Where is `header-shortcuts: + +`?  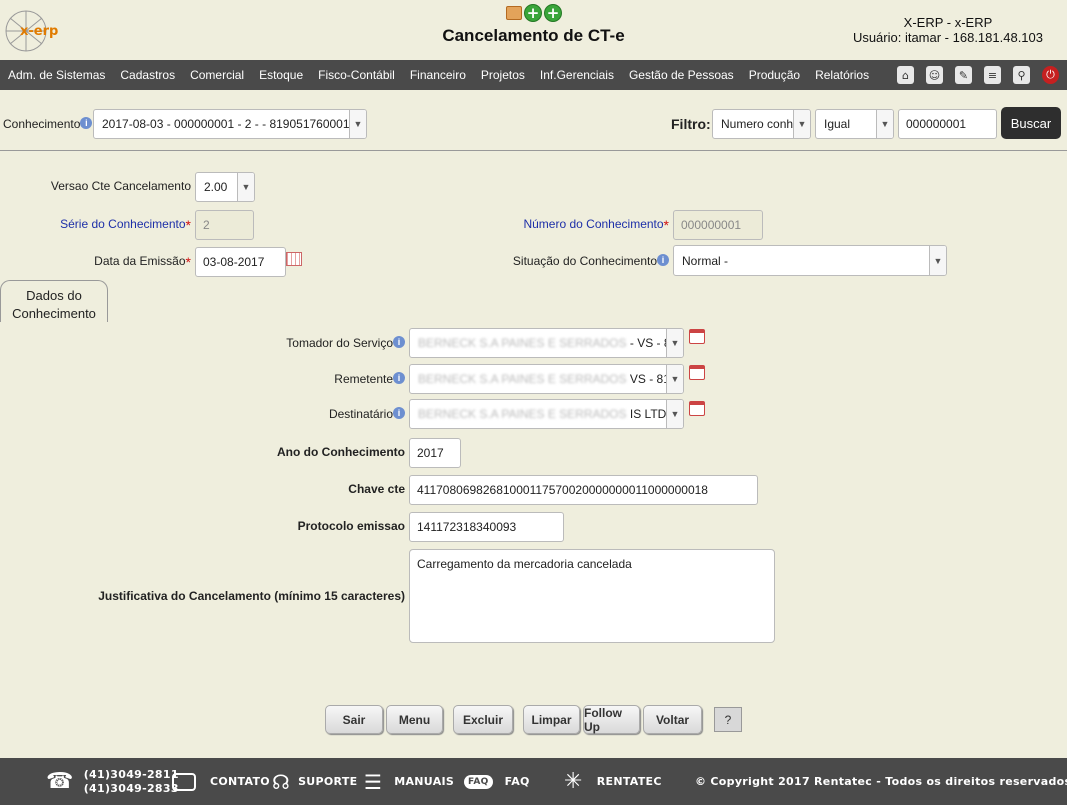 header-shortcuts: + + is located at coordinates (534, 13).